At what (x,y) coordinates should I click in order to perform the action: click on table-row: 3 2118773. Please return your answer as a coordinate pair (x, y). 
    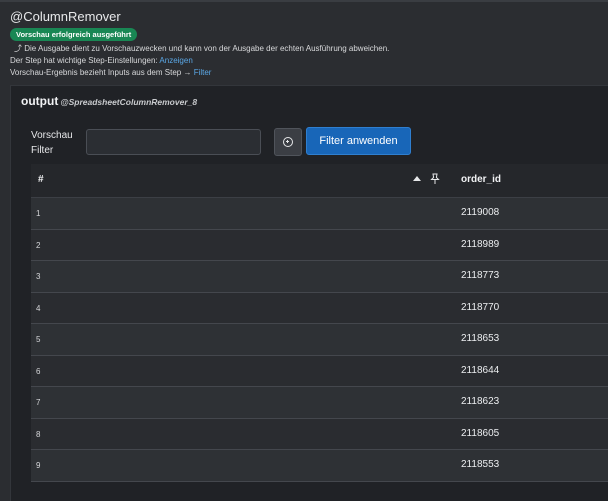
    Looking at the image, I should click on (319, 277).